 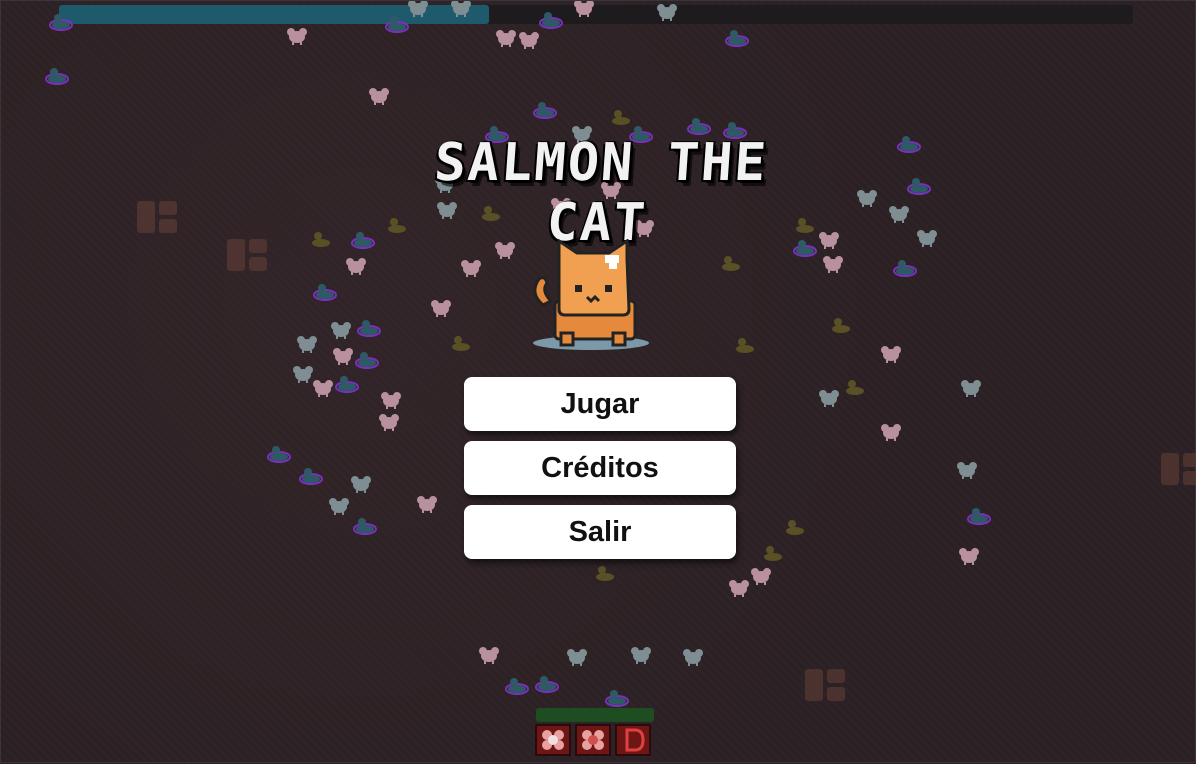 I want to click on xp-bar-fill, so click(x=274, y=14).